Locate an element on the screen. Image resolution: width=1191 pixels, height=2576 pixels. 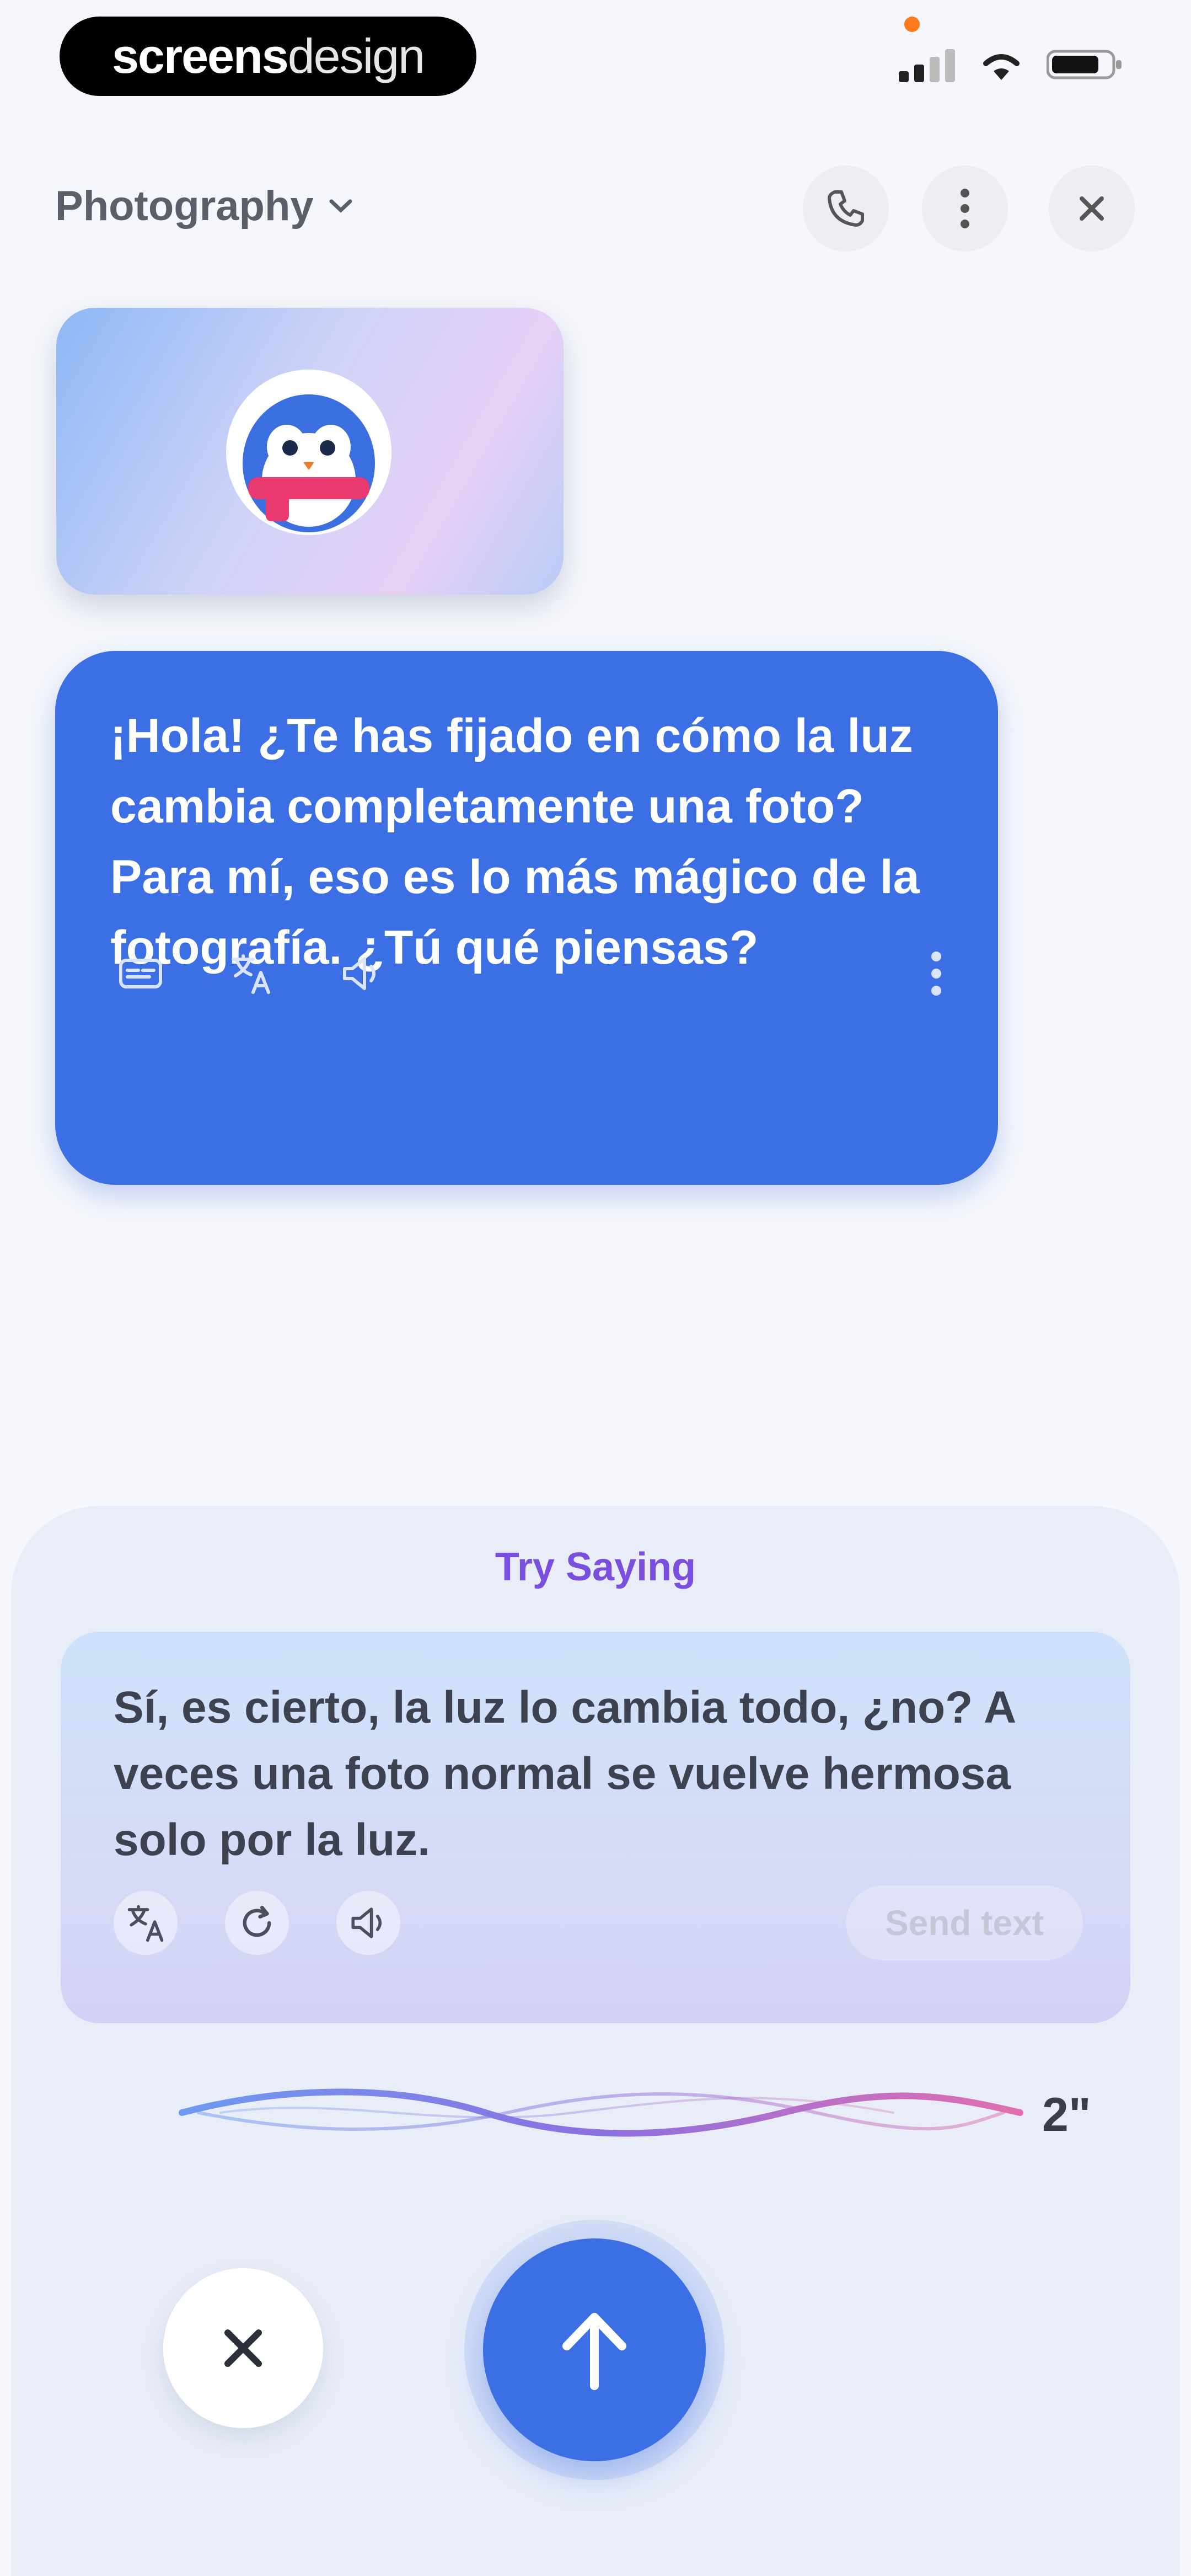
call-button is located at coordinates (846, 208).